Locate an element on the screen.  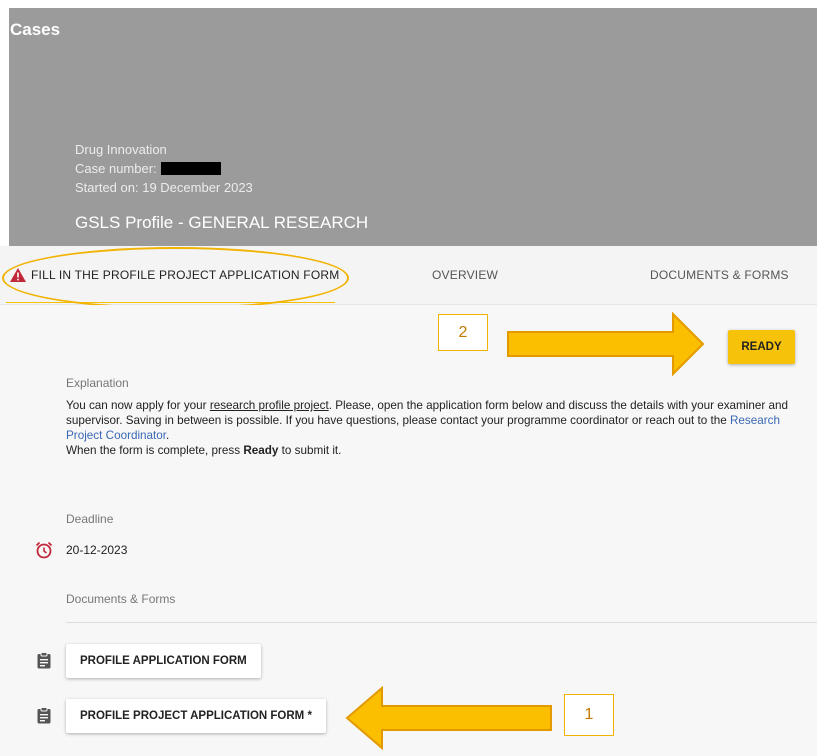
explanation-text-part: to submit it. is located at coordinates (310, 450).